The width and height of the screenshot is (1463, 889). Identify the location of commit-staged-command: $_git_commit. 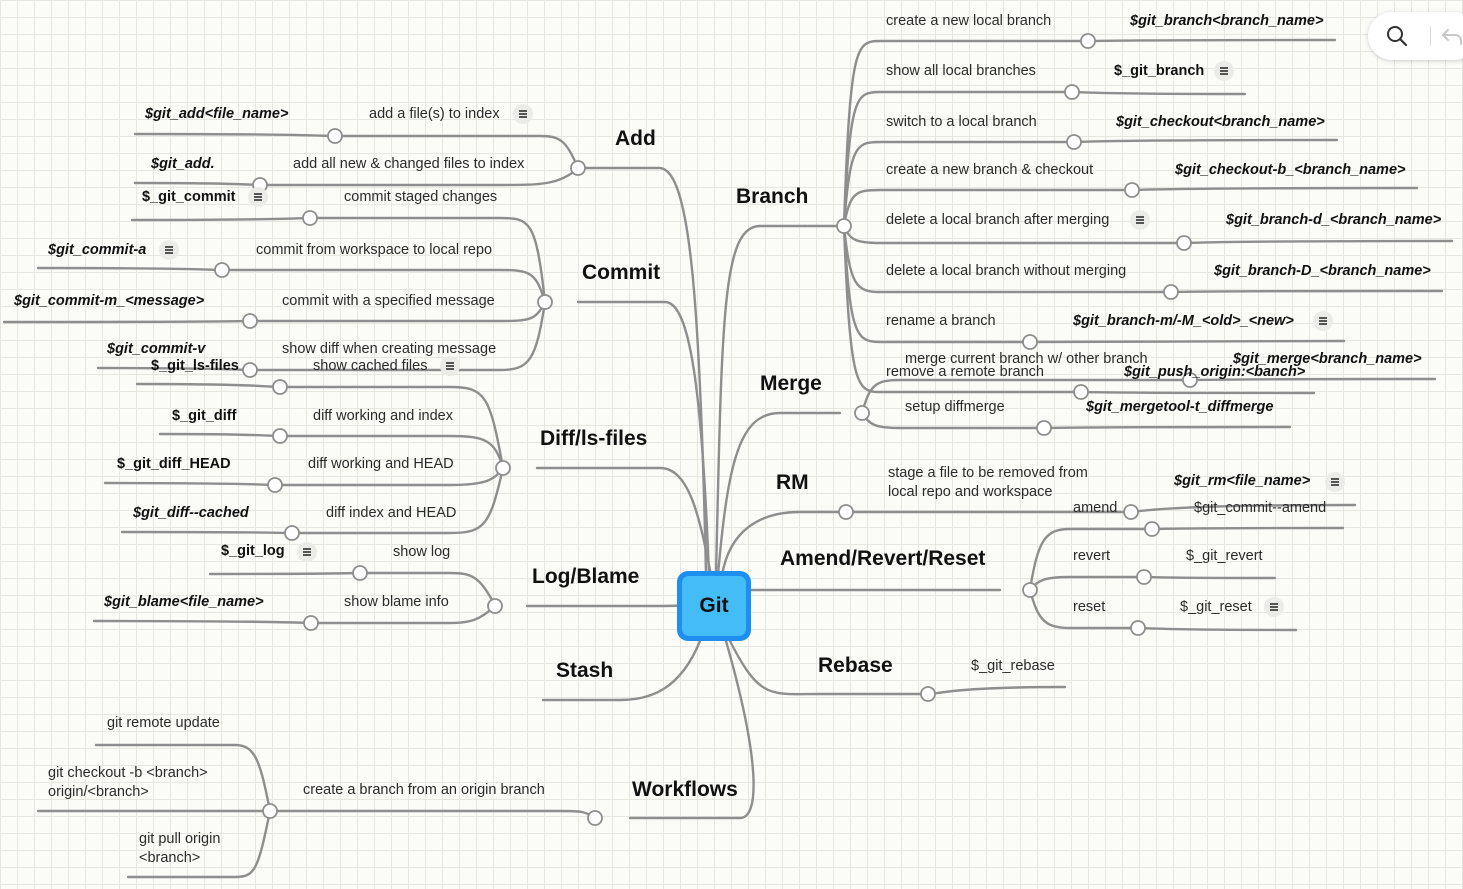
(188, 197).